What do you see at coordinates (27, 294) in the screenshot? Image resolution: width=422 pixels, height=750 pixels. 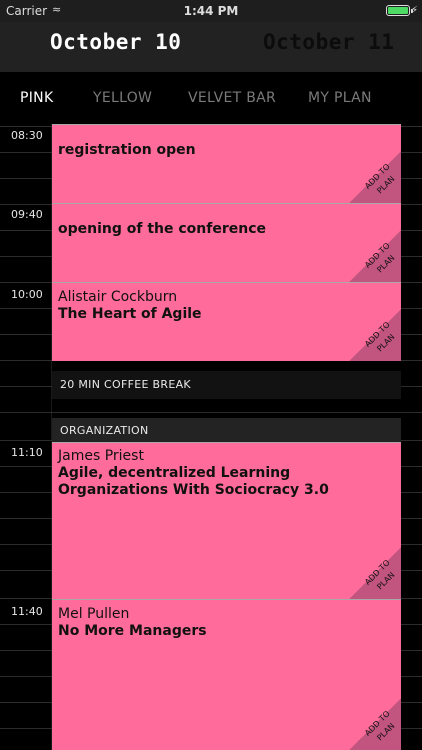 I see `time-label: 10:00` at bounding box center [27, 294].